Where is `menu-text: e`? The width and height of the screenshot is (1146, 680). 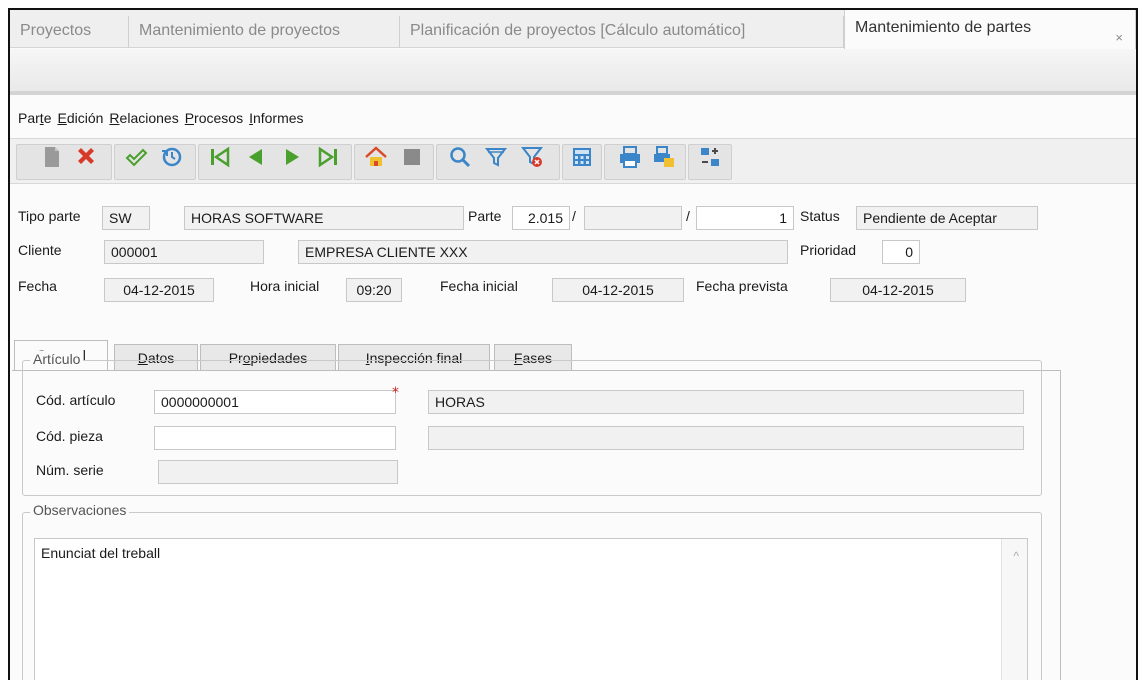
menu-text: e is located at coordinates (47, 118).